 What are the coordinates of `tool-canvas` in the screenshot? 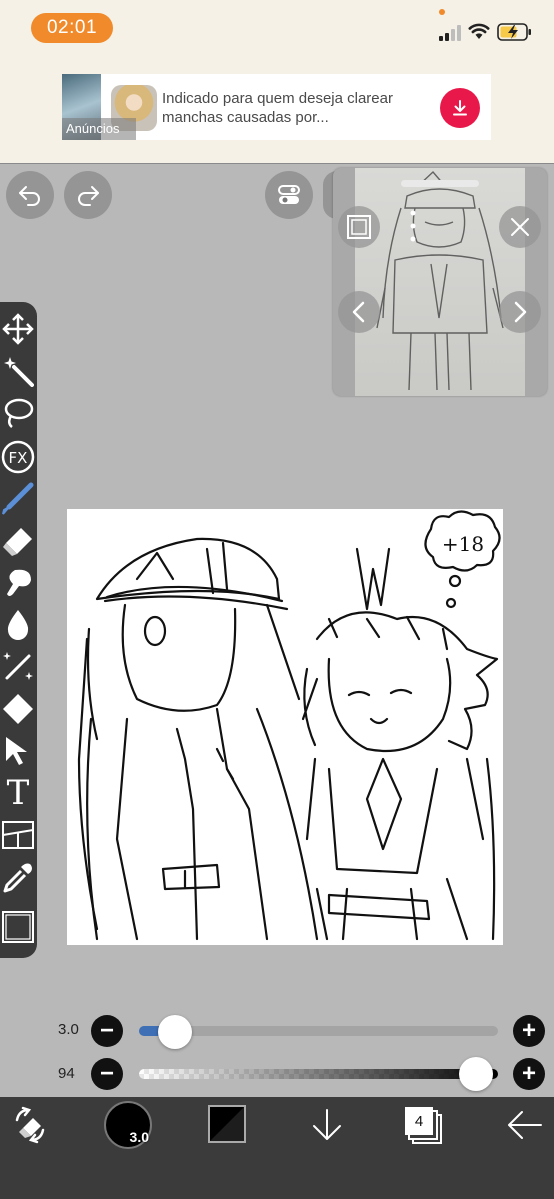 It's located at (18, 927).